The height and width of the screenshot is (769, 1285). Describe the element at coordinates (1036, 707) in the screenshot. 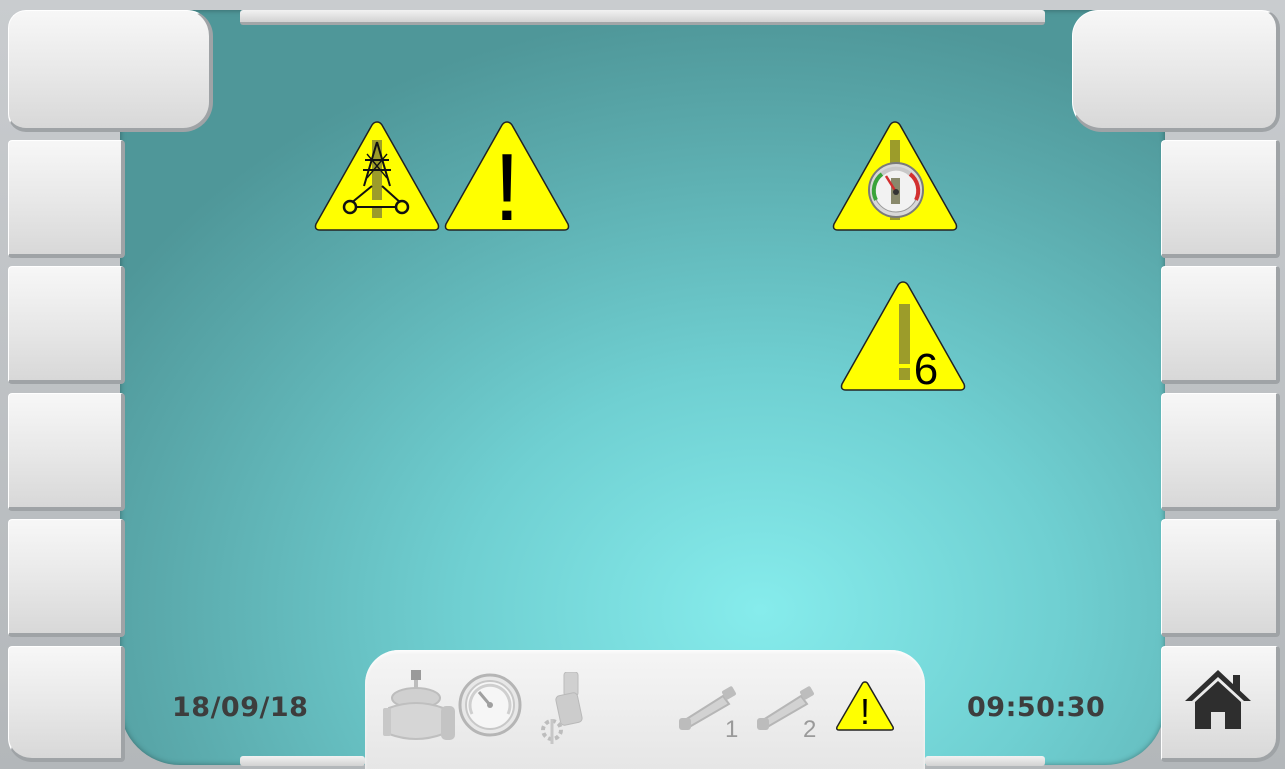

I see `time-display: 09:50:30` at that location.